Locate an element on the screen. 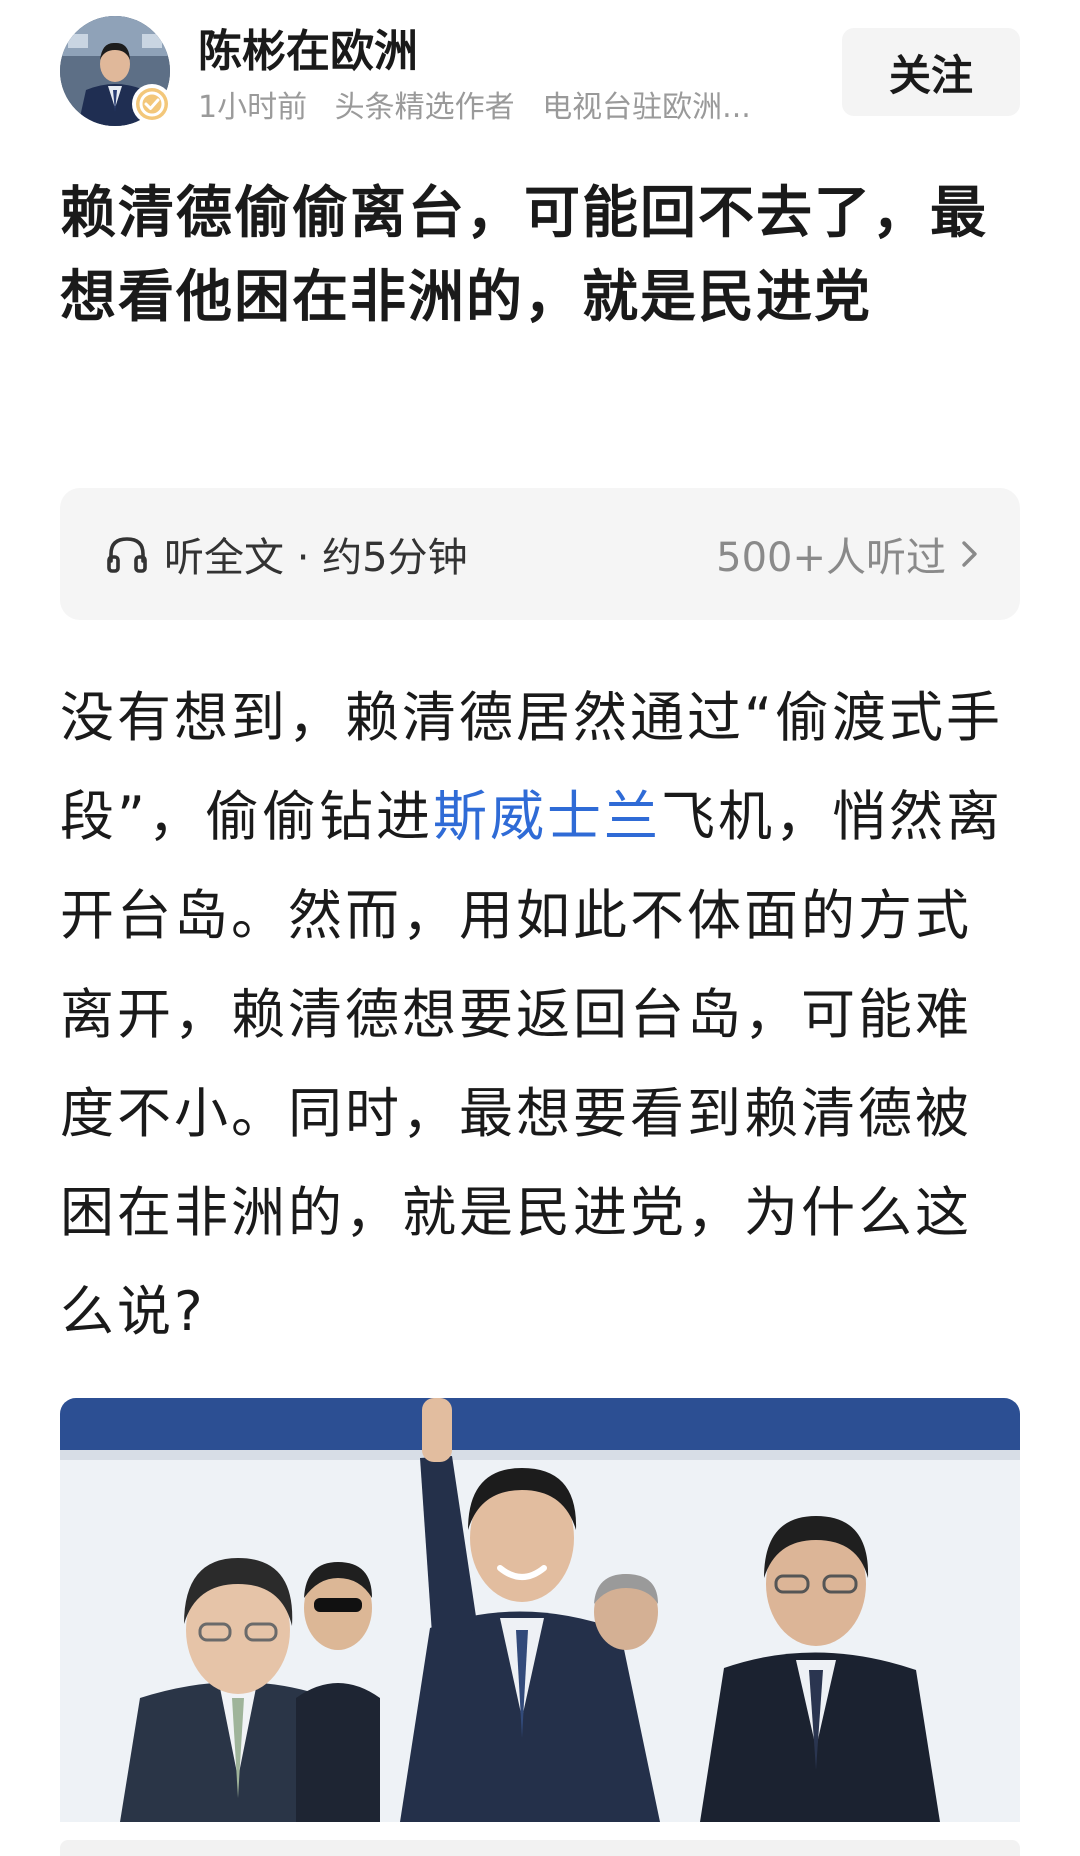 Image resolution: width=1080 pixels, height=1856 pixels. headphones-icon is located at coordinates (127, 554).